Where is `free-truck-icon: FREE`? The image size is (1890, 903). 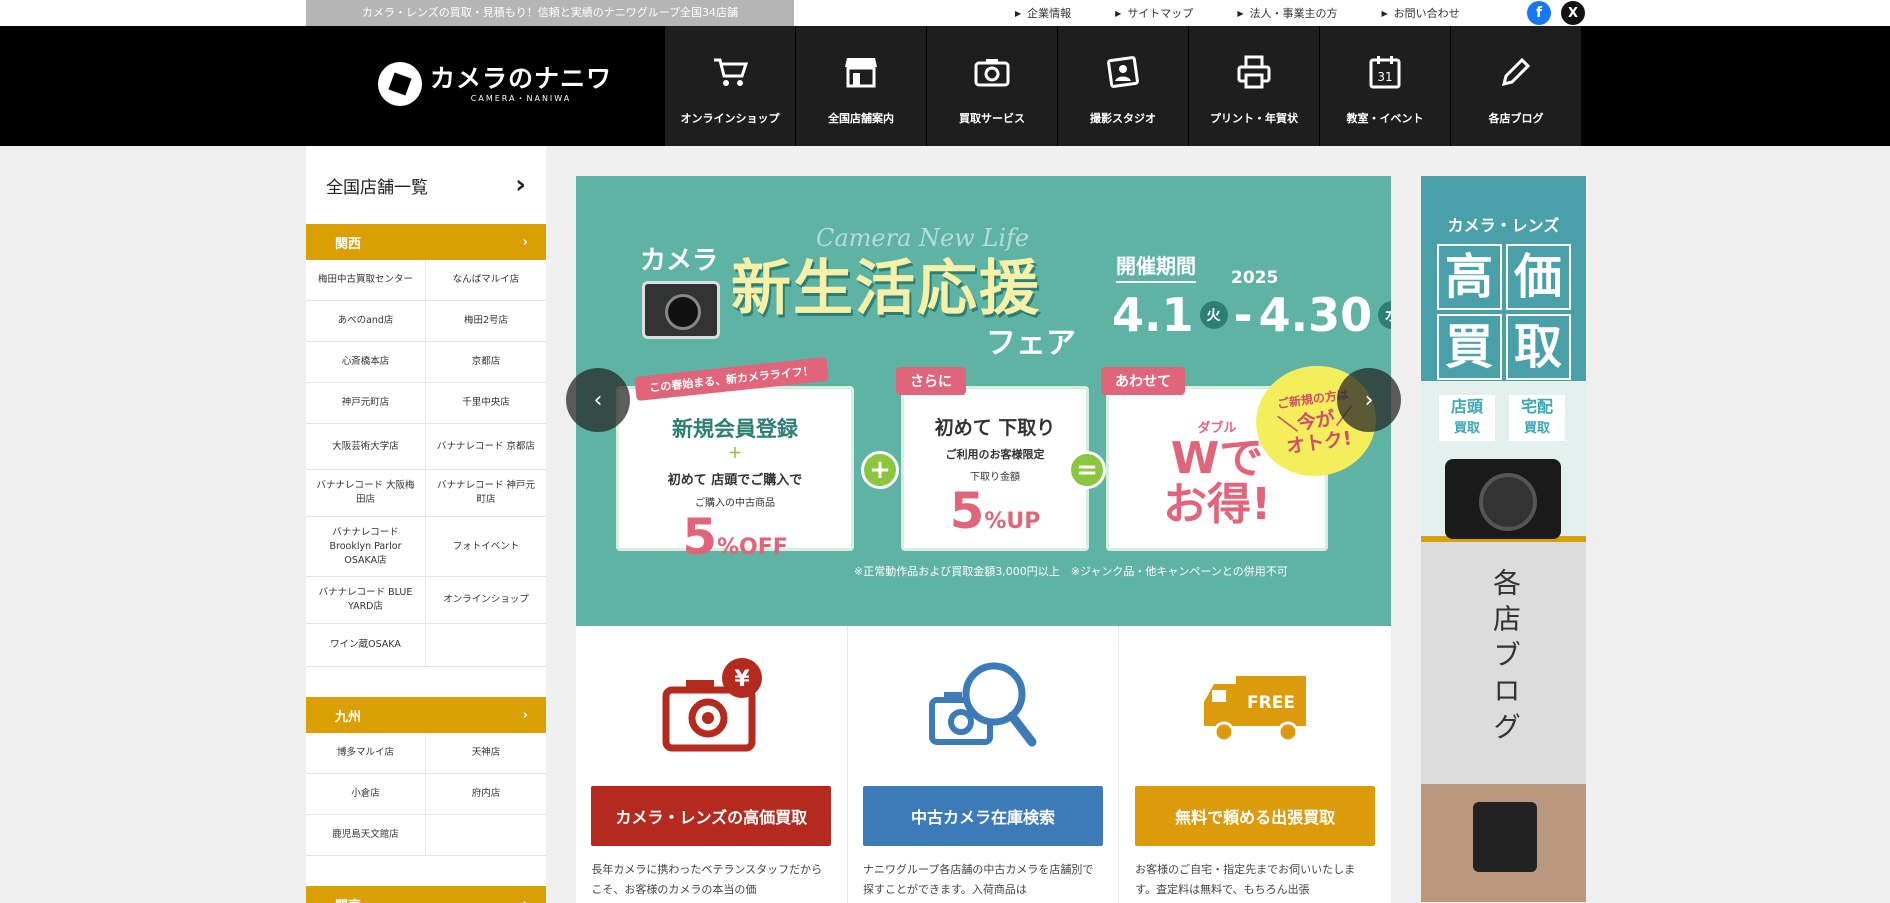 free-truck-icon: FREE is located at coordinates (1255, 706).